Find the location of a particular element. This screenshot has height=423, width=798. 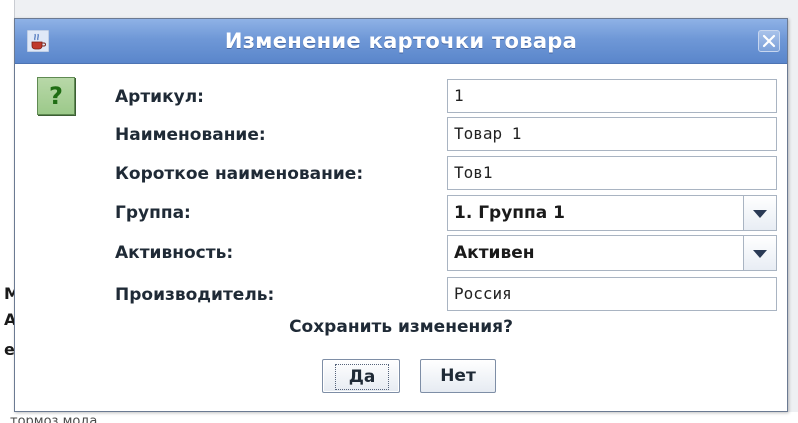

close-icon is located at coordinates (769, 41).